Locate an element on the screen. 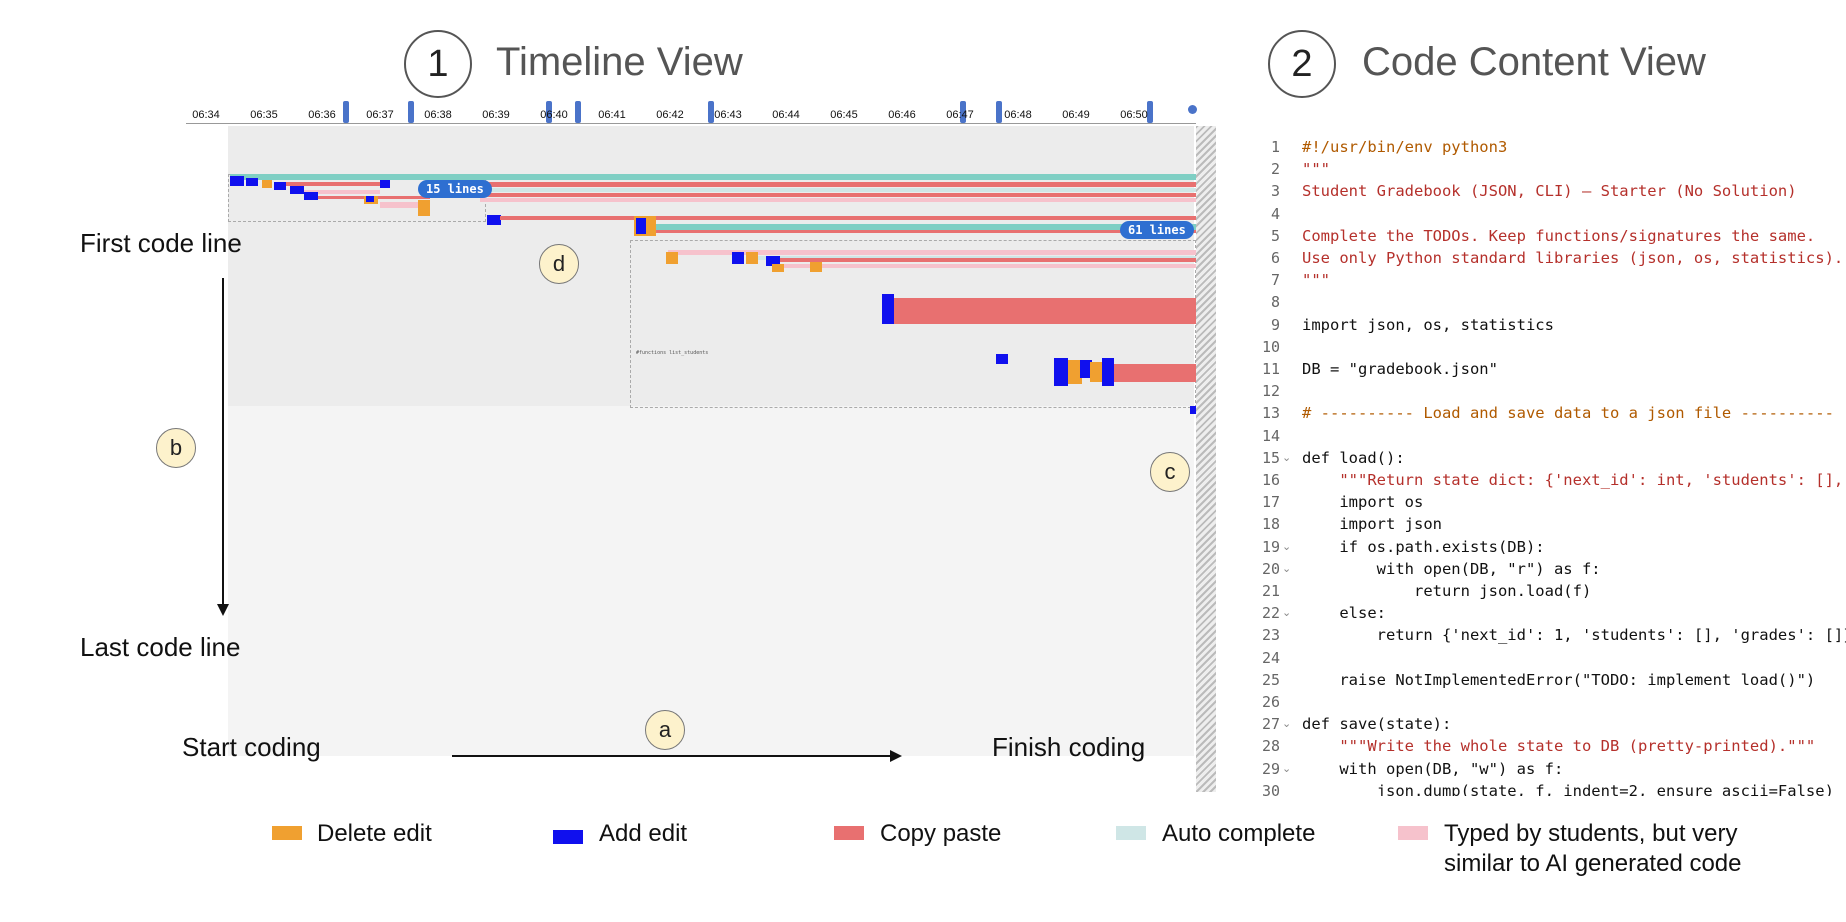  code-line: 26 is located at coordinates (1531, 702).